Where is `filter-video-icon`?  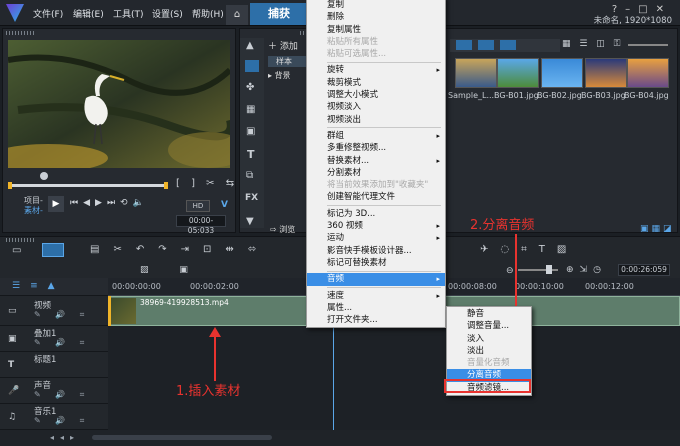 filter-video-icon is located at coordinates (464, 45).